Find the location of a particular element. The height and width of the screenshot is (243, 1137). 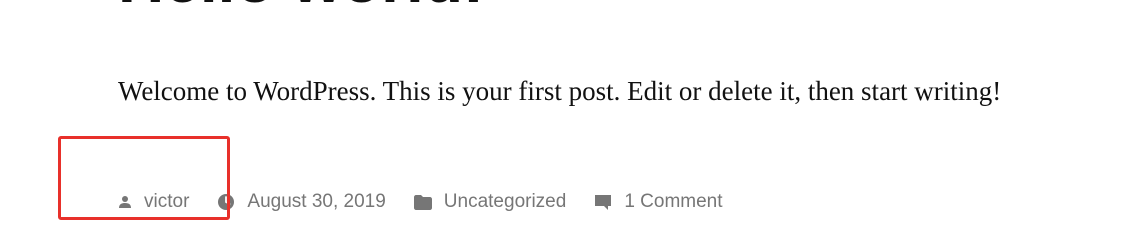

clock-icon is located at coordinates (226, 202).